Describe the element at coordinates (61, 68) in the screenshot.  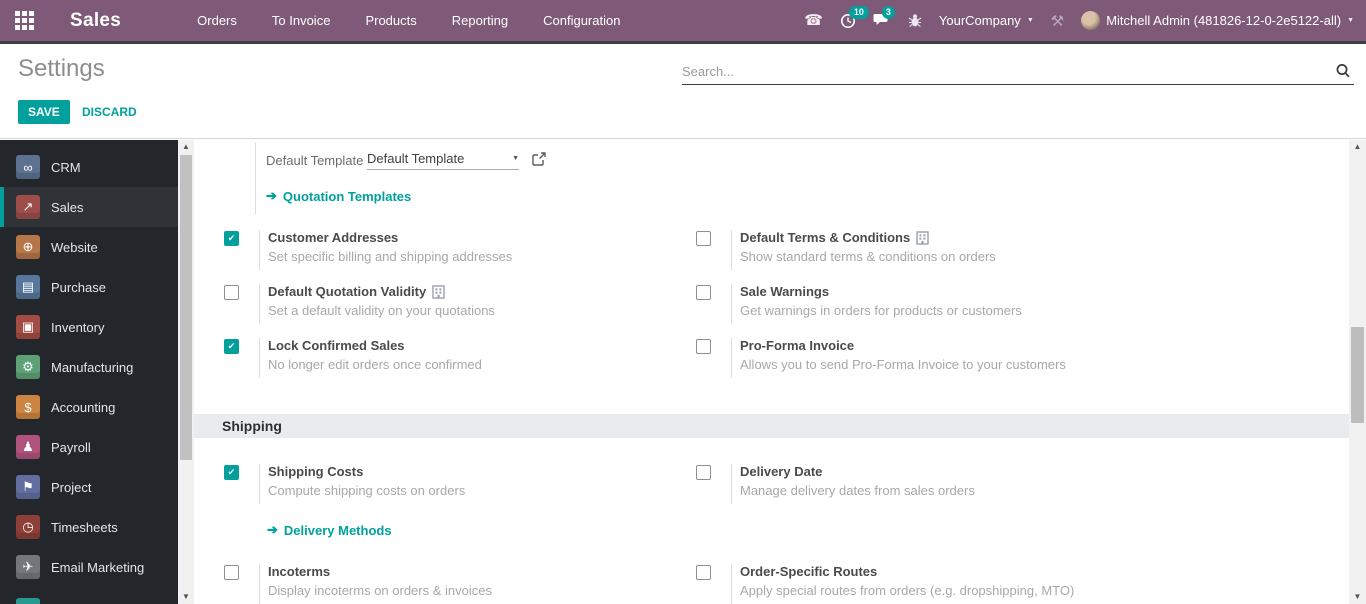
I see `page-title: Settings` at that location.